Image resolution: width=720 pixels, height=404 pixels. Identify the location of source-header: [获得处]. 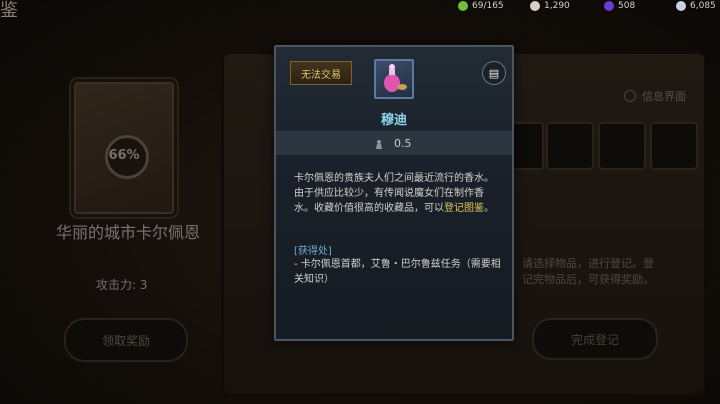
(313, 251).